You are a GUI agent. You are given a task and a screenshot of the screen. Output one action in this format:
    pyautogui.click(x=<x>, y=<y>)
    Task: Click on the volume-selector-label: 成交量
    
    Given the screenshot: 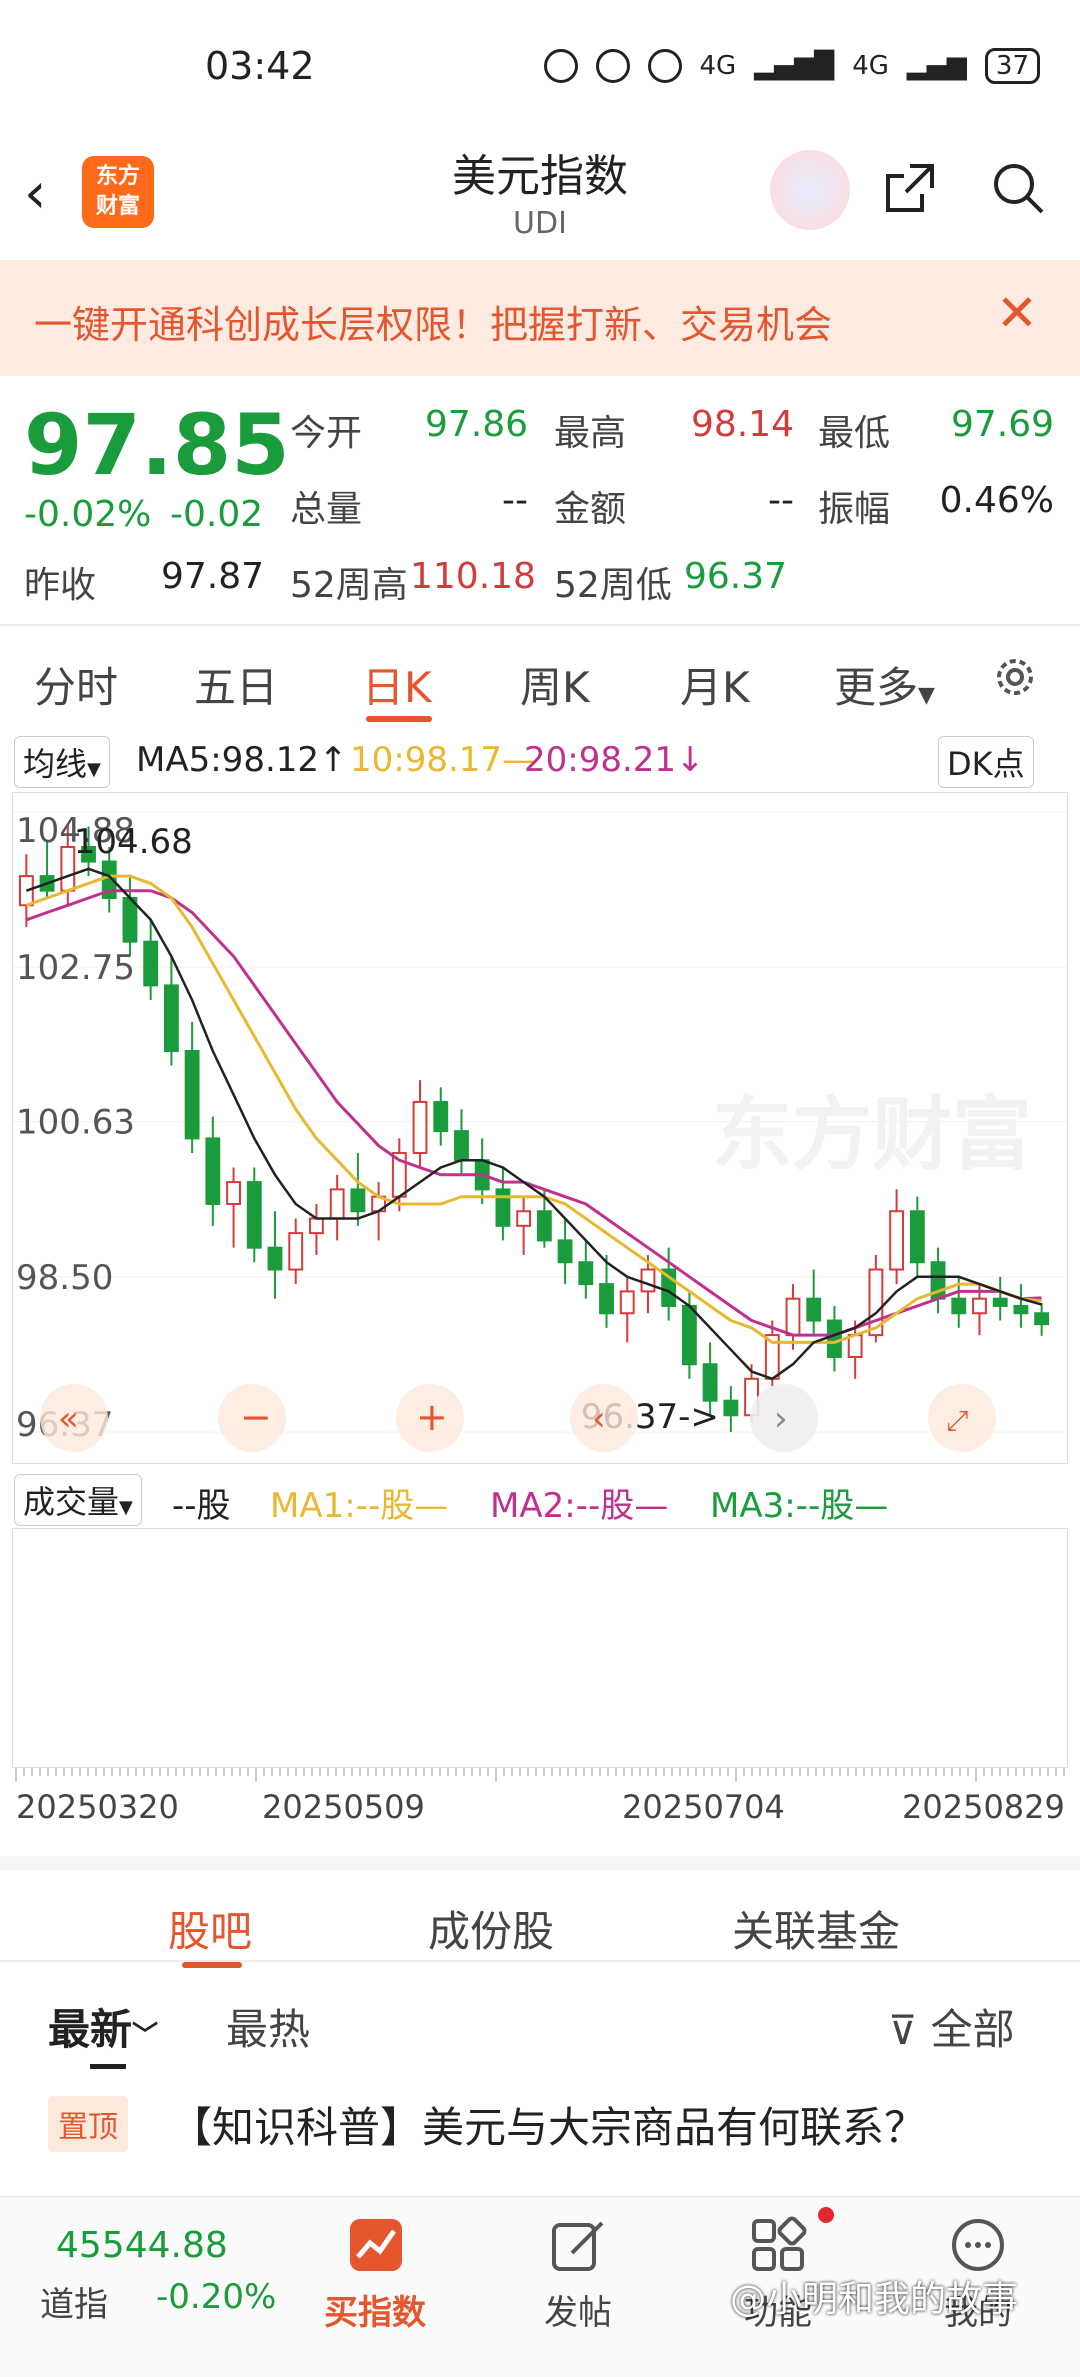 What is the action you would take?
    pyautogui.click(x=71, y=1502)
    